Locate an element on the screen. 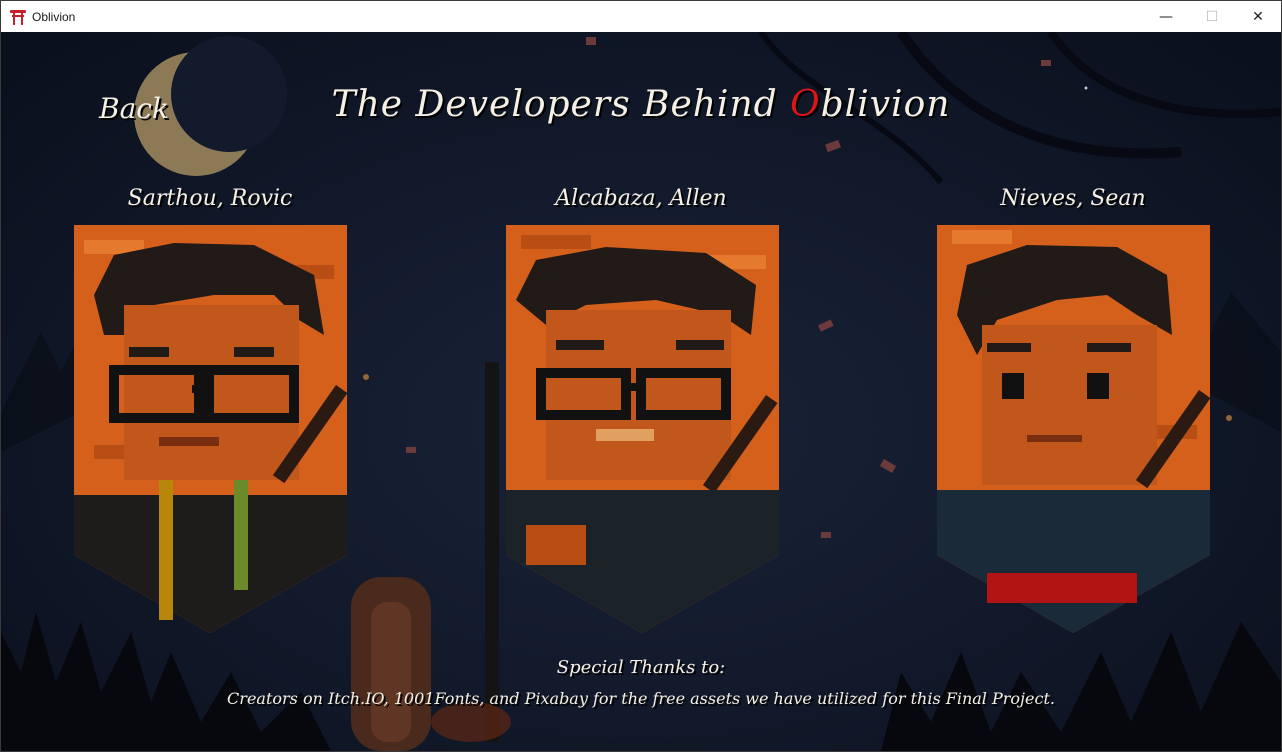  torii-gate-icon is located at coordinates (18, 17).